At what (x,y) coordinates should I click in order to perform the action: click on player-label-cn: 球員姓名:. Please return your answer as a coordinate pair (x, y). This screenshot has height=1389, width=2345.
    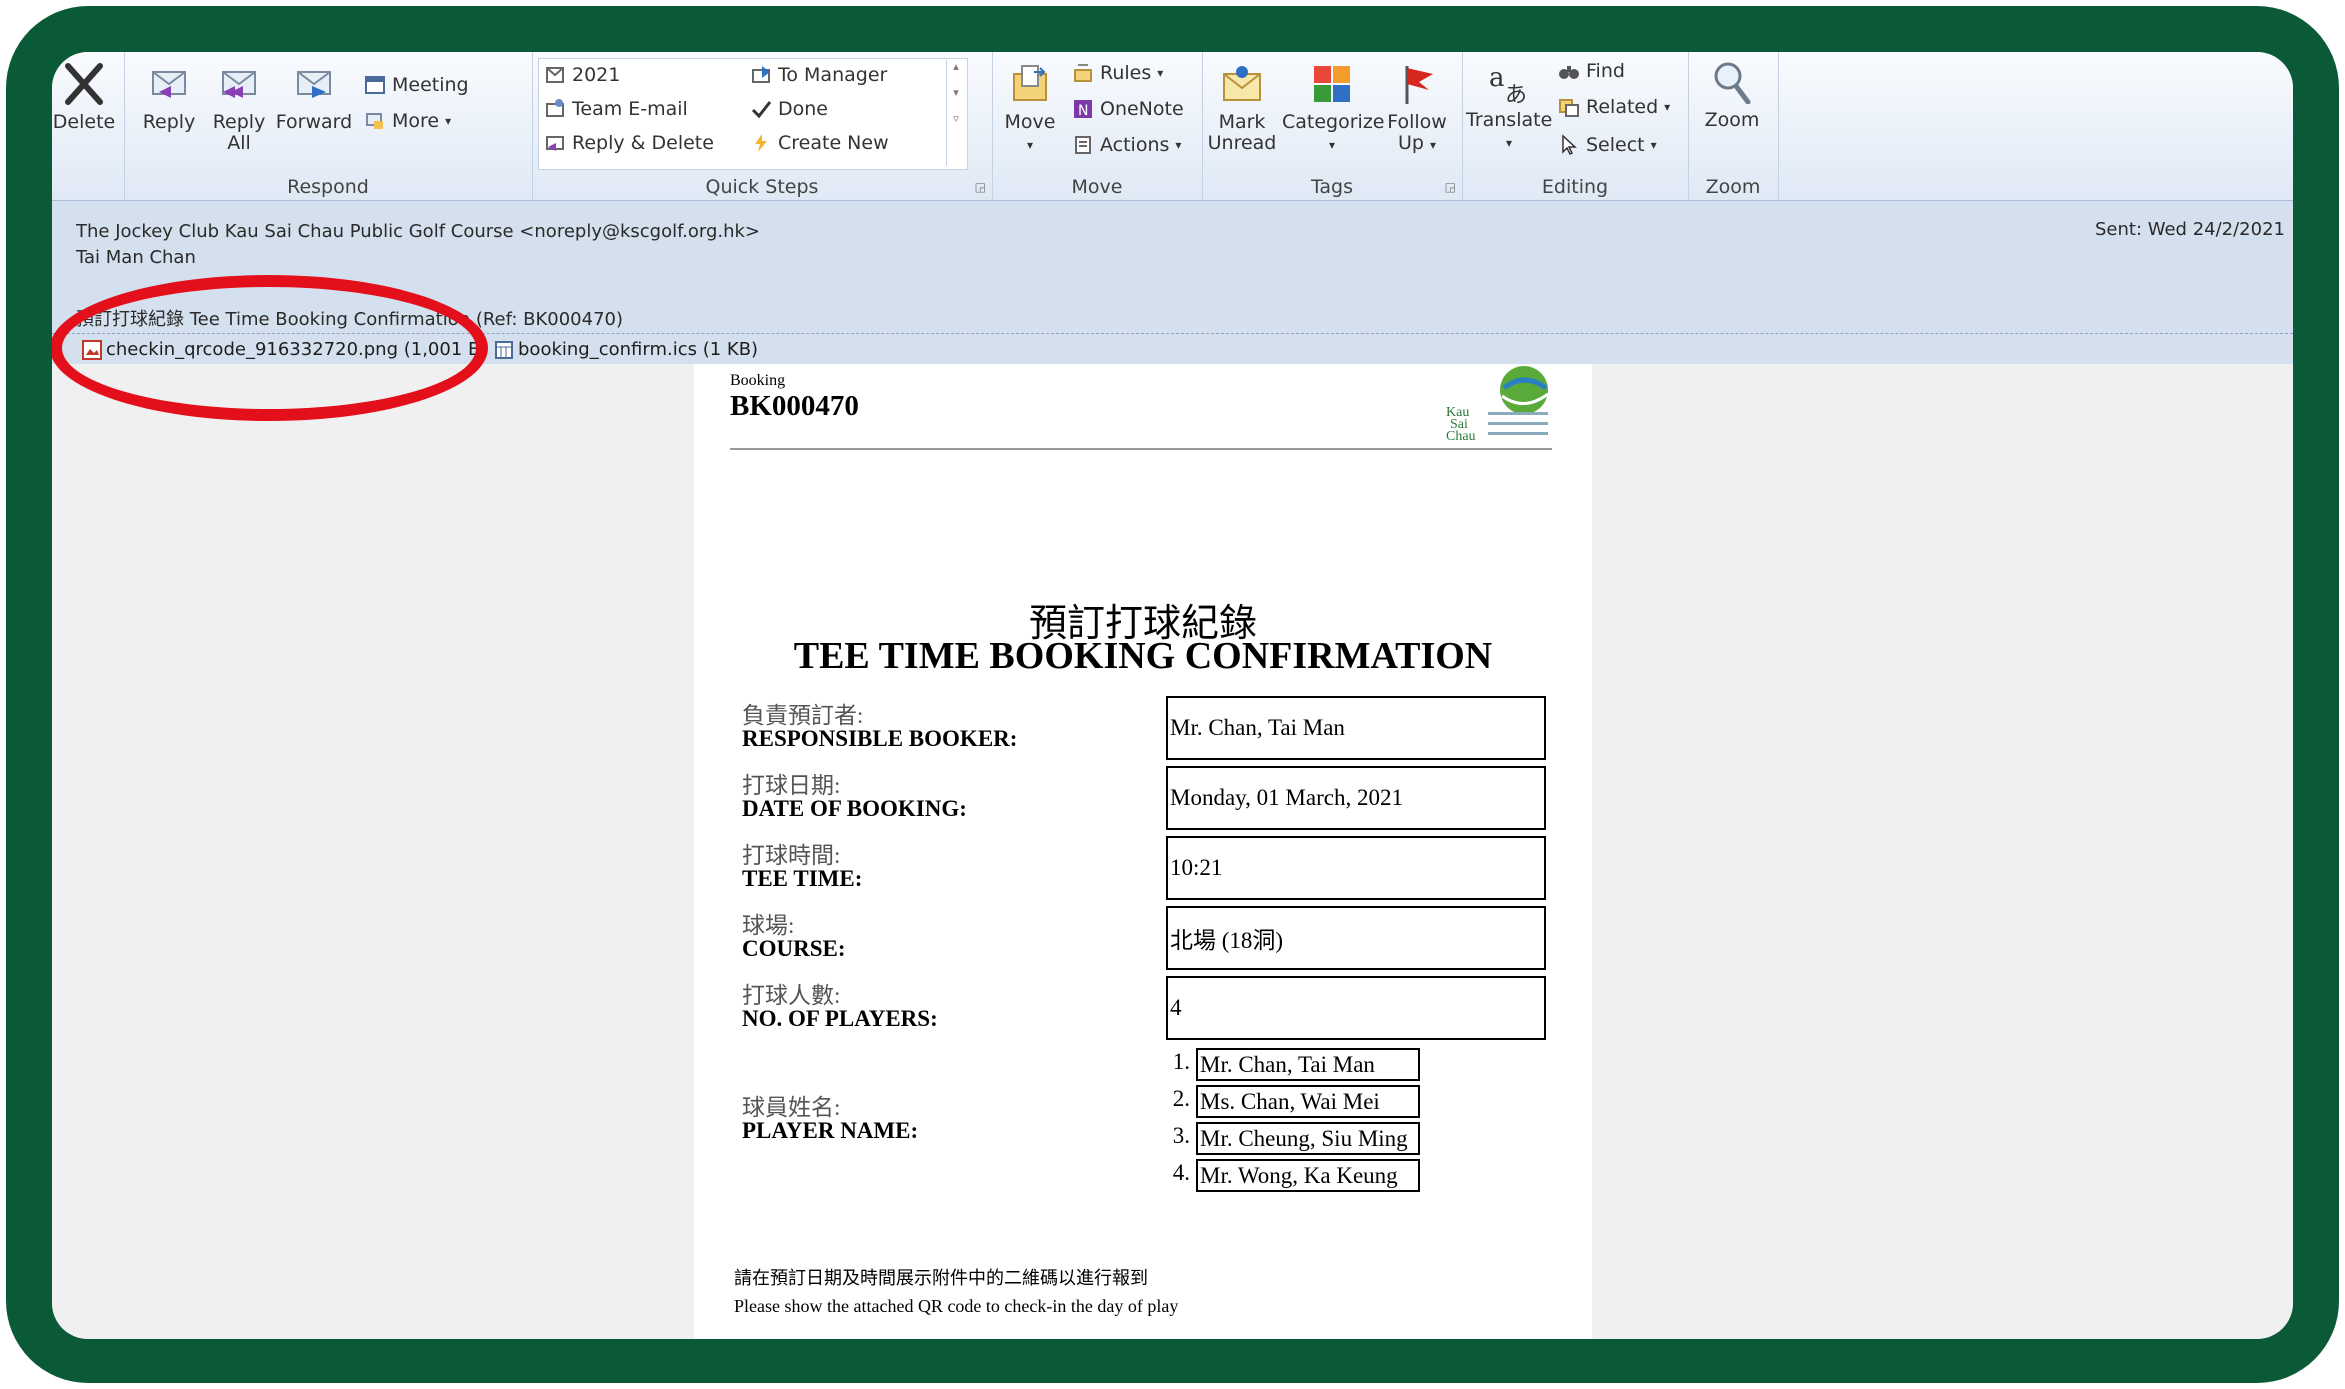
    Looking at the image, I should click on (791, 1107).